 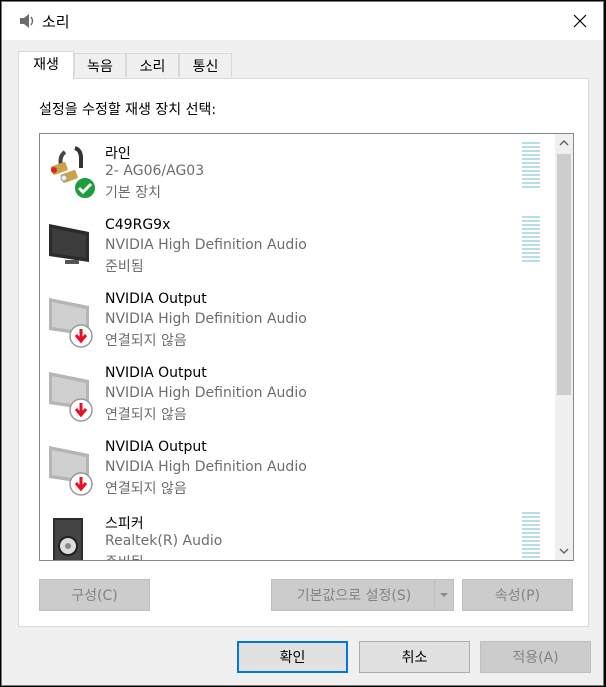 What do you see at coordinates (128, 110) in the screenshot?
I see `instruction-label: 설정을 수정할 재생 장치 선택:` at bounding box center [128, 110].